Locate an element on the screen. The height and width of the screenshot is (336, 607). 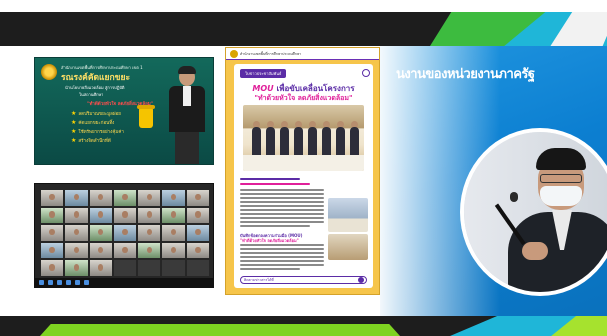
share-icon is located at coordinates (361, 280).